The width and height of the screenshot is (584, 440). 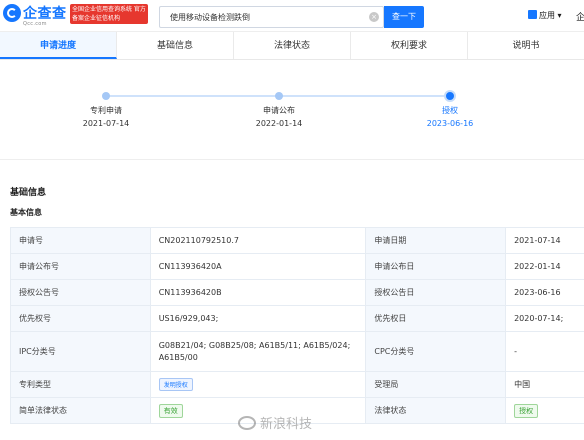 I want to click on timeline-label-published: 申请公布, so click(x=279, y=110).